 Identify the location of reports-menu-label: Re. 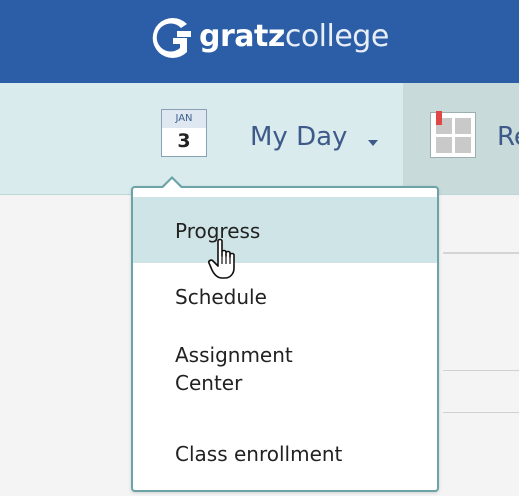
(508, 137).